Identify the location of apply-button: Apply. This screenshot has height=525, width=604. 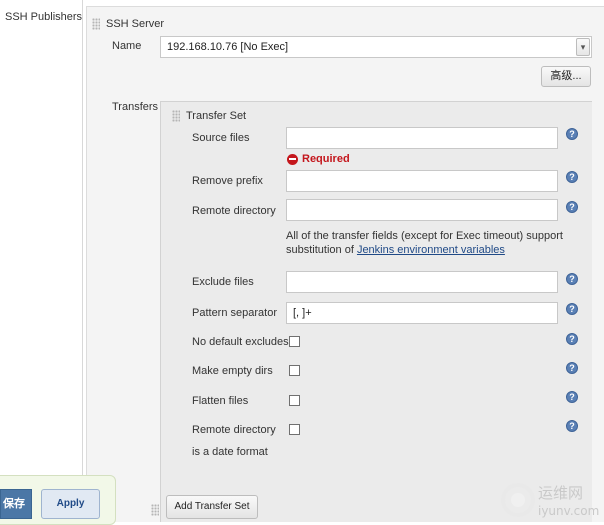
(70, 504).